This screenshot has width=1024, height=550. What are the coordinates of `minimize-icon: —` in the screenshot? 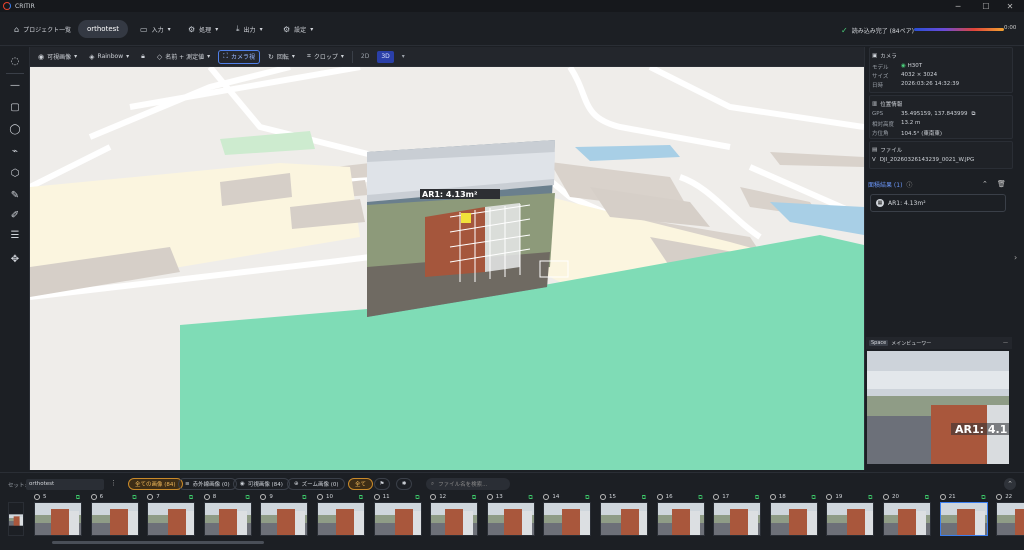 It's located at (1005, 343).